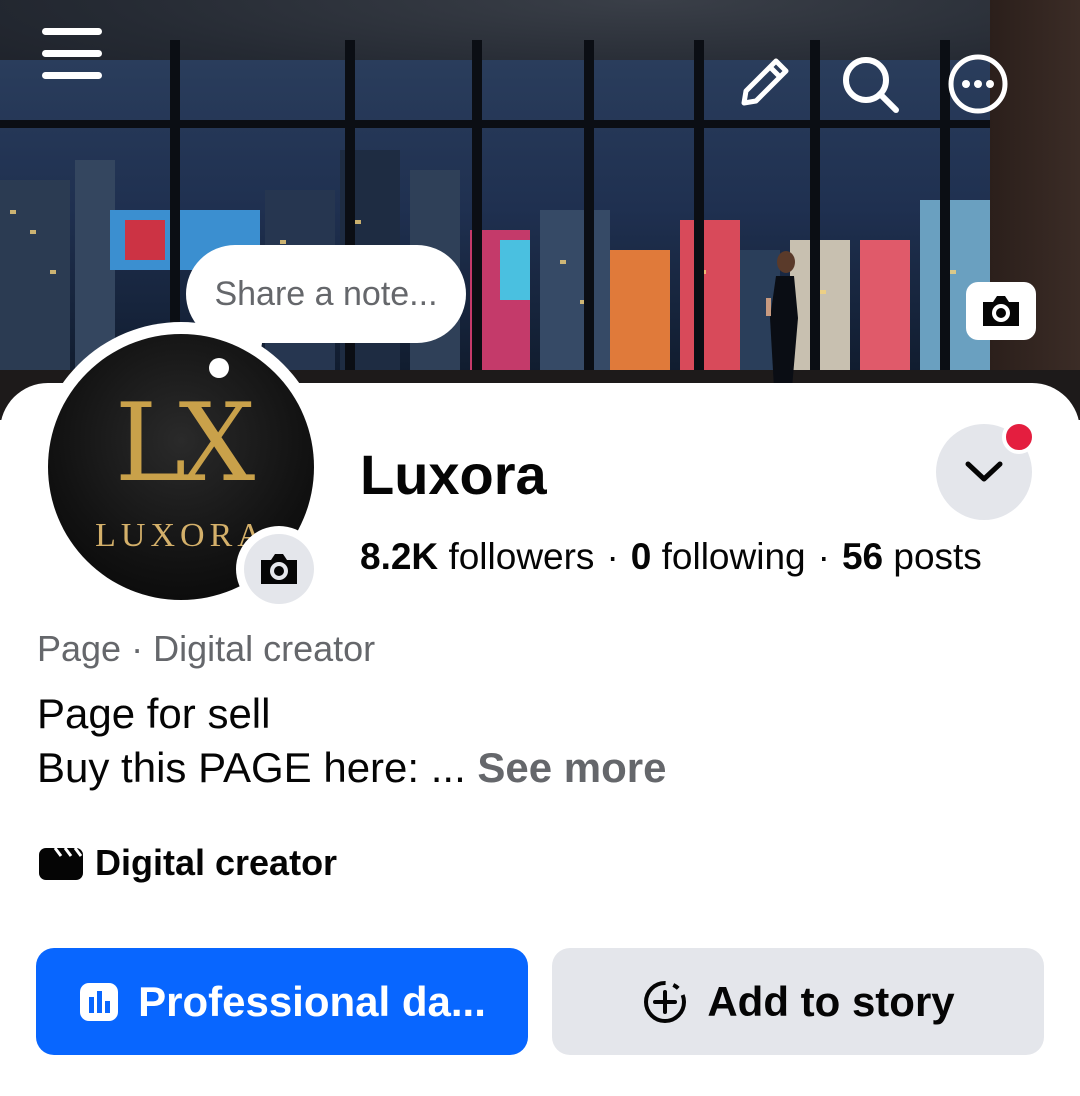  I want to click on profile-stats: 8.2K followers · 0 following · 56 posts, so click(671, 557).